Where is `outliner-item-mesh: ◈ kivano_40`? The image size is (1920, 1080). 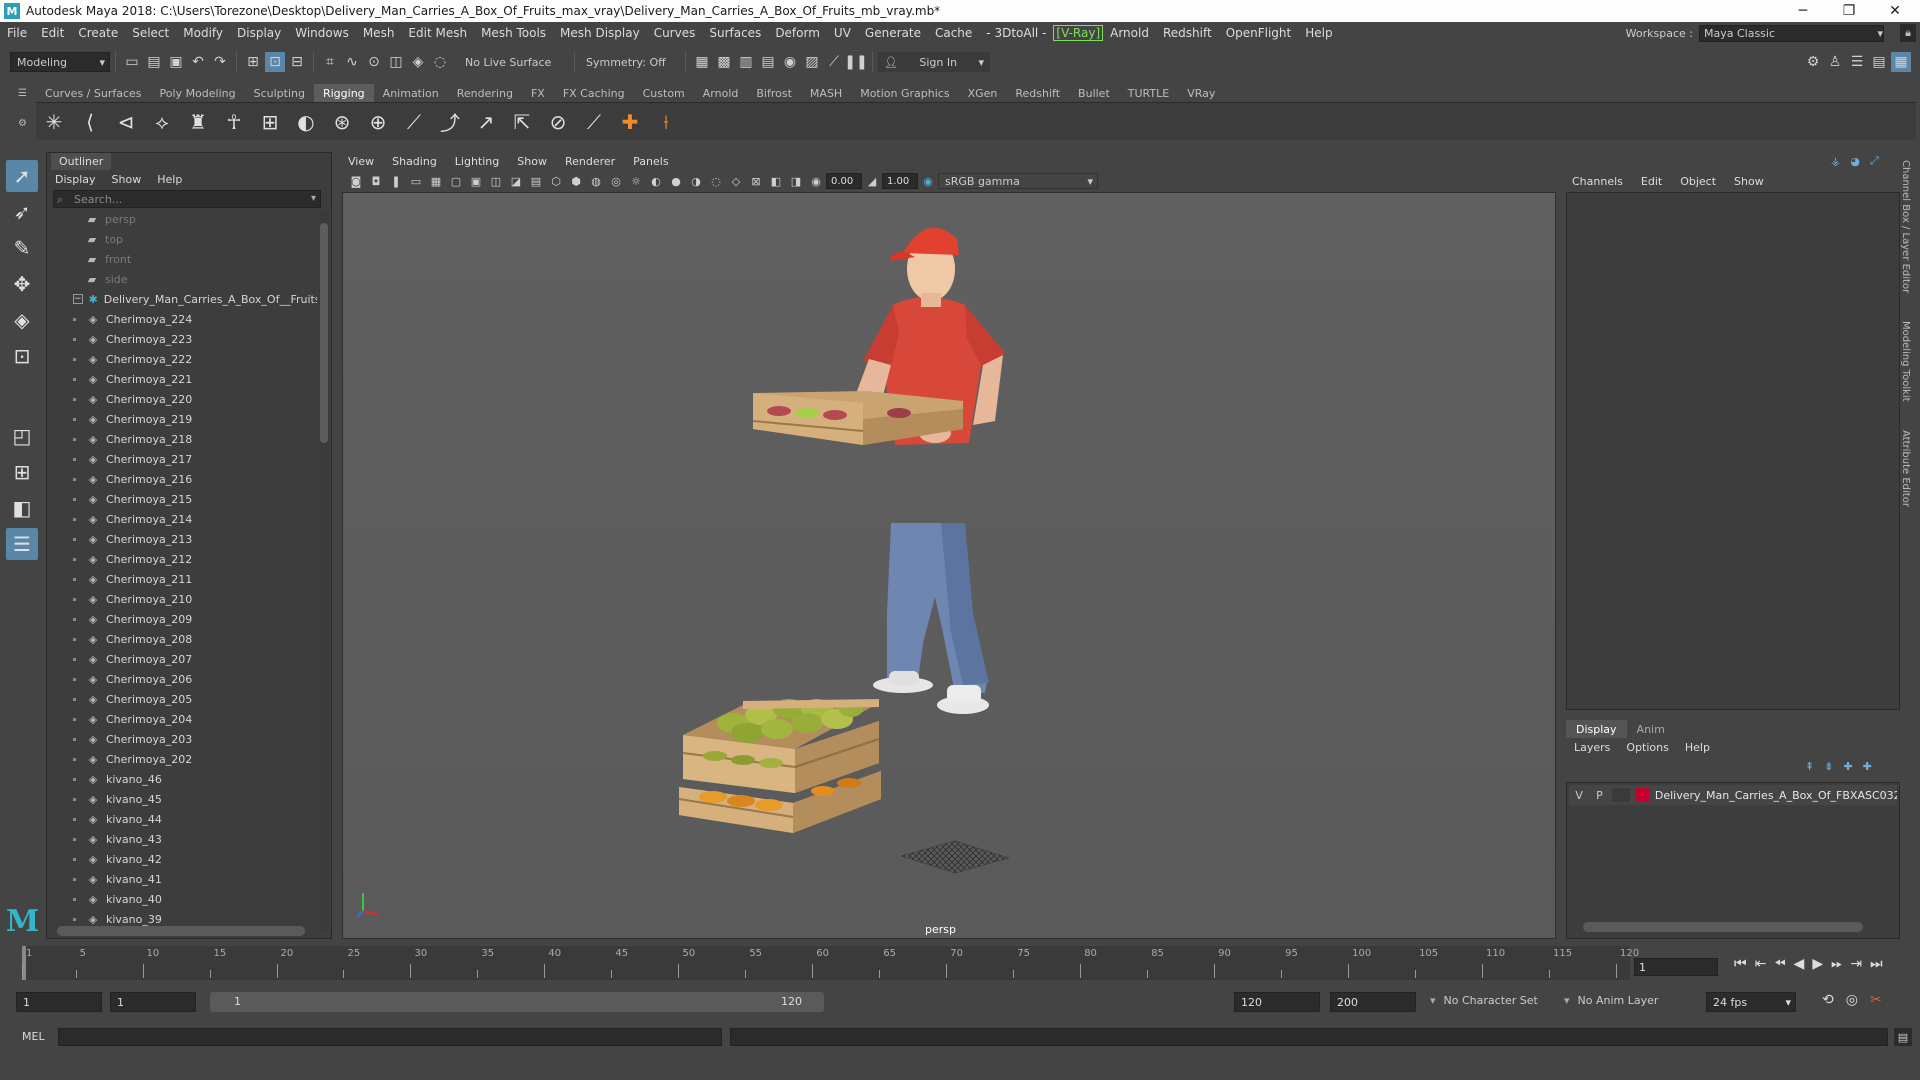 outliner-item-mesh: ◈ kivano_40 is located at coordinates (182, 899).